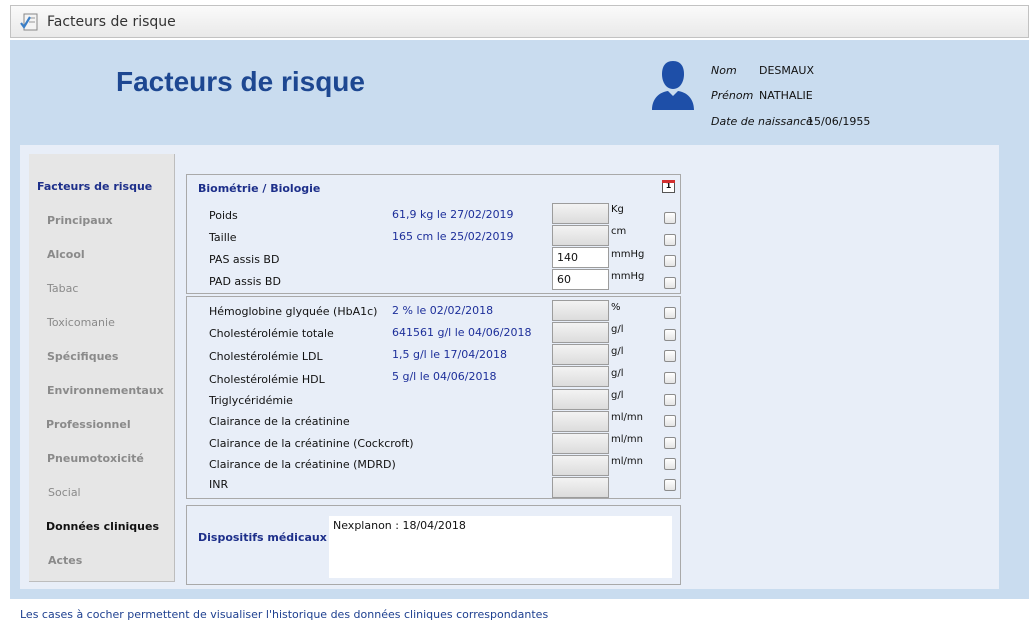 Image resolution: width=1029 pixels, height=627 pixels. I want to click on row-label: Hémoglobine glyquée (HbA1c), so click(293, 311).